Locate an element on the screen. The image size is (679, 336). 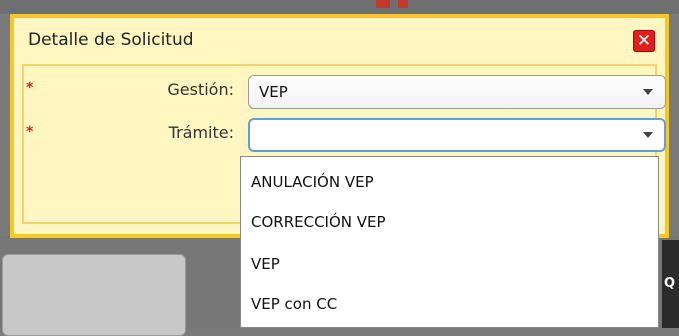
close-button: ✕ is located at coordinates (644, 41).